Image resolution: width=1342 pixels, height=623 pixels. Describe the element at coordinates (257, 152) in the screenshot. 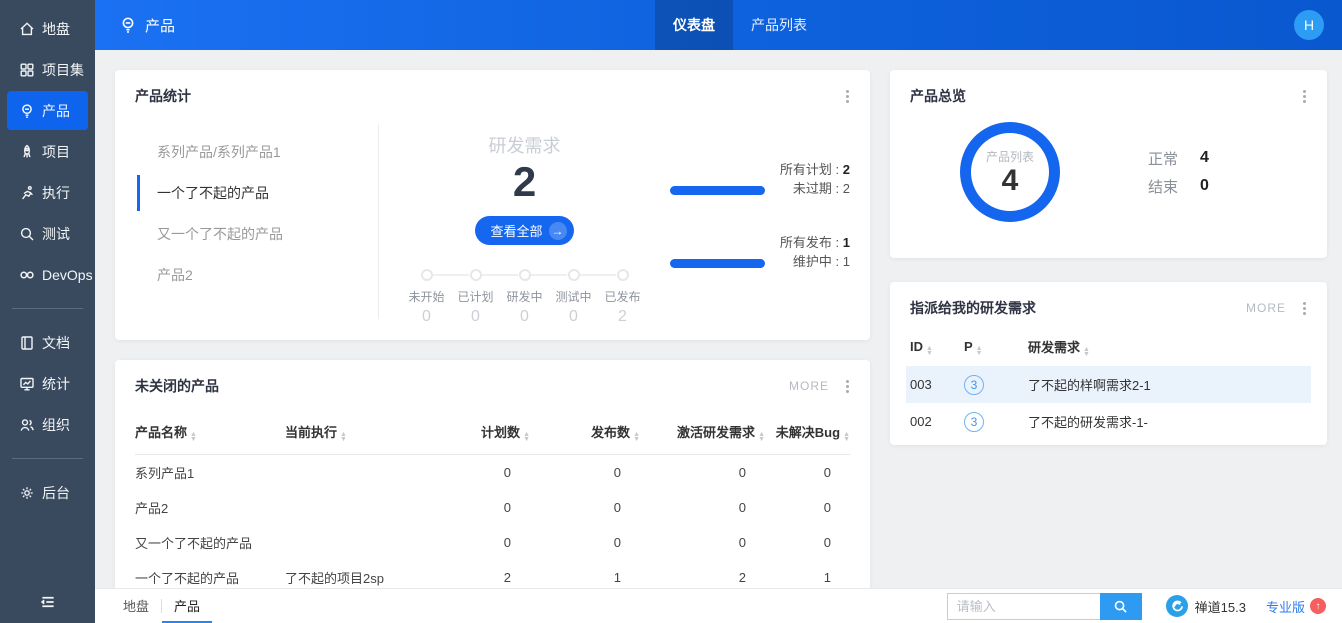

I see `product-list-item: 系列产品/系列产品1` at that location.